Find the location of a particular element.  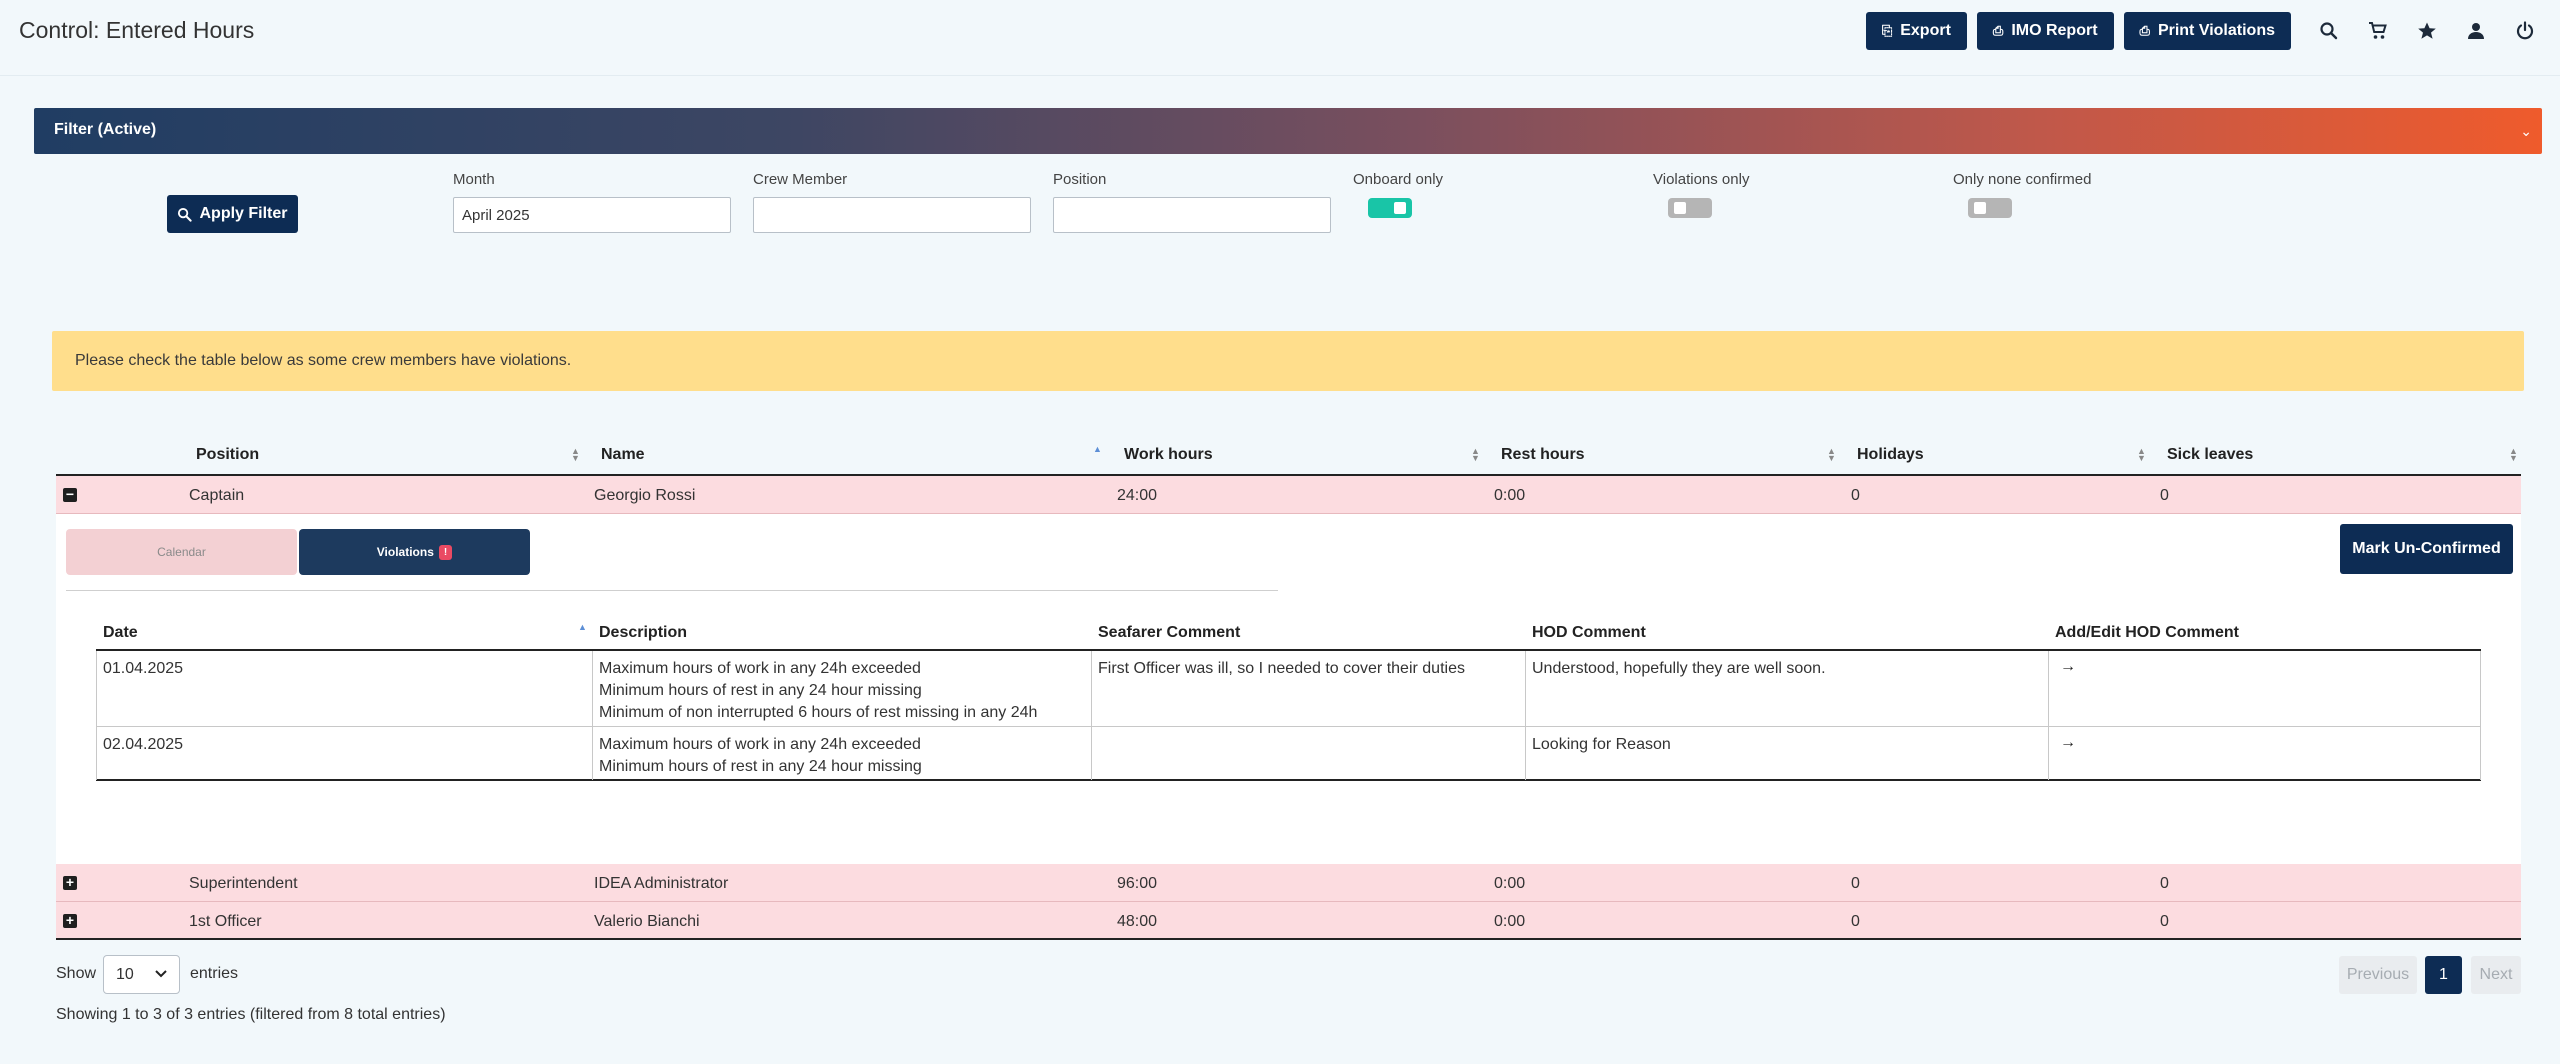

crew-member-label: Crew Member is located at coordinates (800, 179).